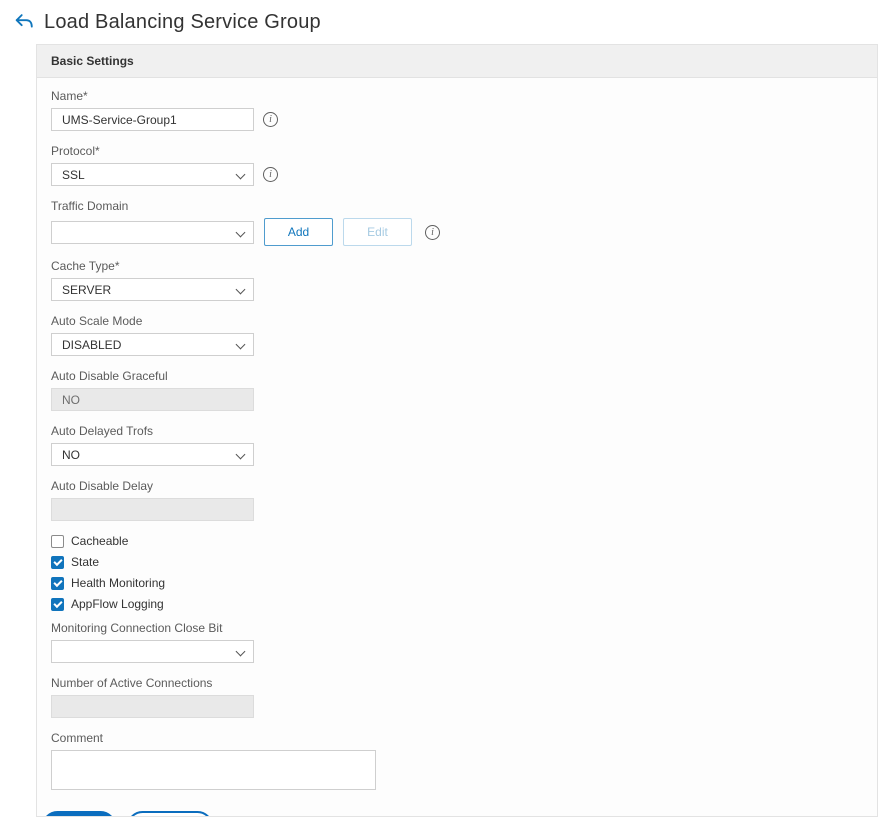 Image resolution: width=878 pixels, height=817 pixels. What do you see at coordinates (457, 222) in the screenshot?
I see `field-traffic-domain: Traffic Domain Add Edit i` at bounding box center [457, 222].